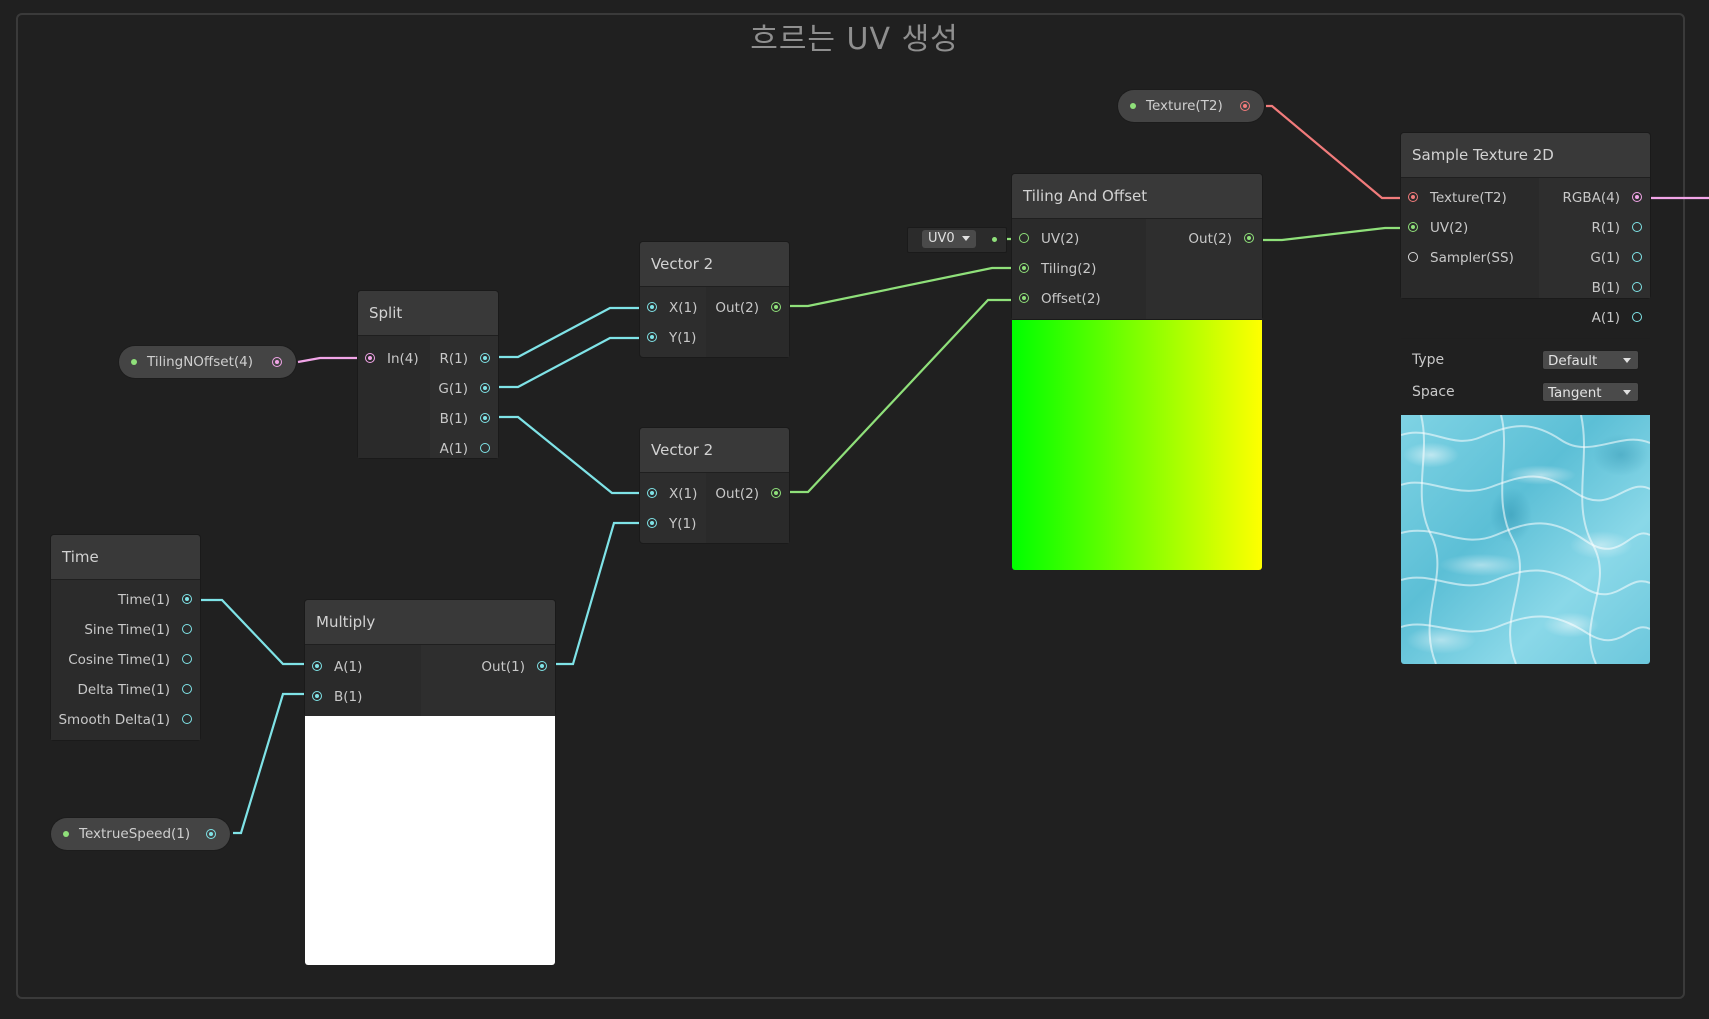  I want to click on input-port-offset: Offset(2), so click(1079, 299).